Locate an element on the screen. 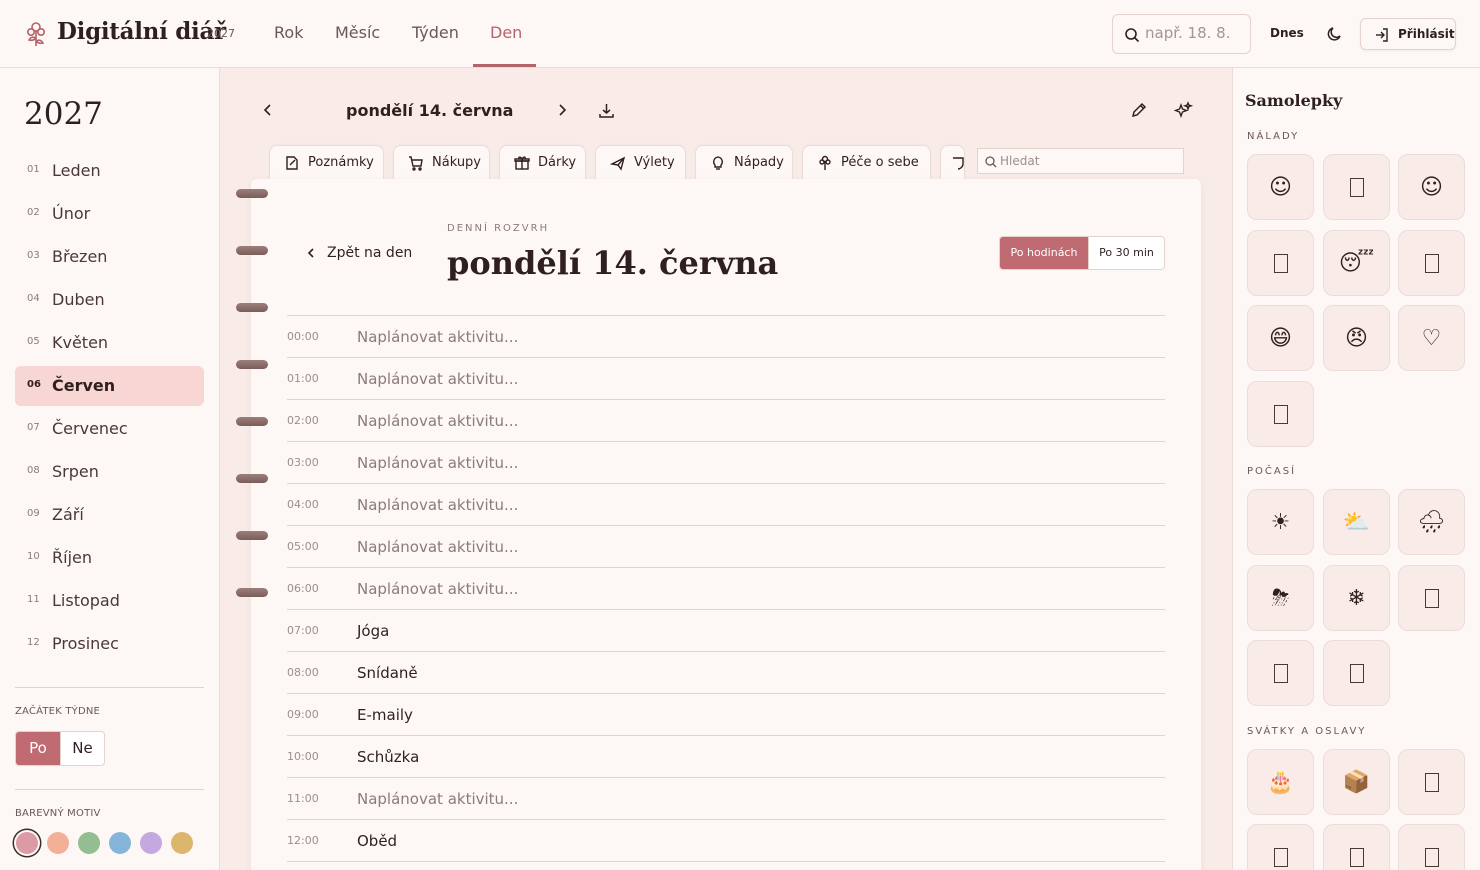  next-day-icon is located at coordinates (562, 110).